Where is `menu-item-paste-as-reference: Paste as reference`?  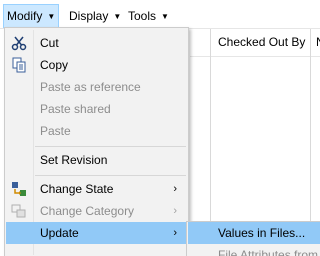 menu-item-paste-as-reference: Paste as reference is located at coordinates (96, 87).